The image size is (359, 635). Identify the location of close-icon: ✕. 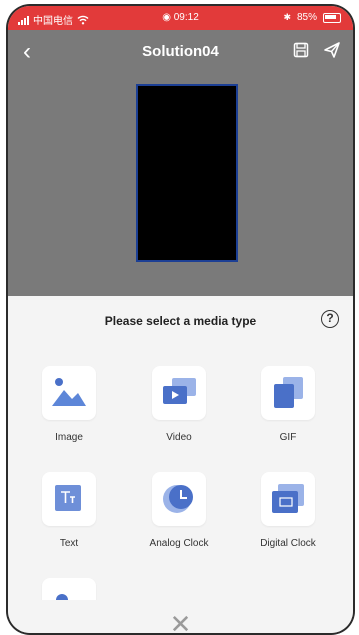
(181, 622).